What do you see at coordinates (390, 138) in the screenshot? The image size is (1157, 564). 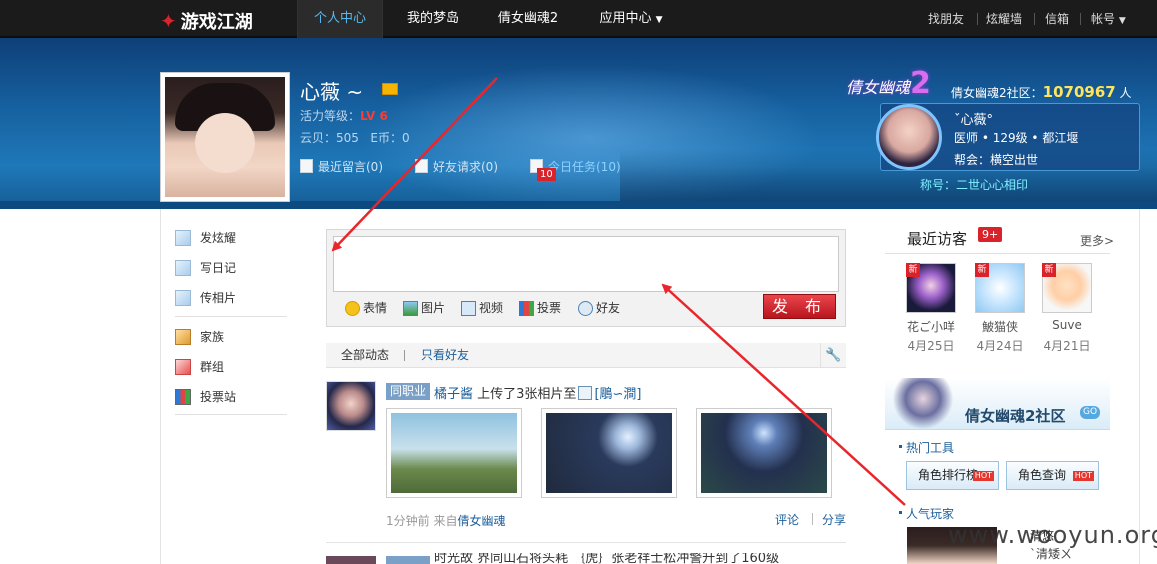 I see `ecoin-value: E币：0` at bounding box center [390, 138].